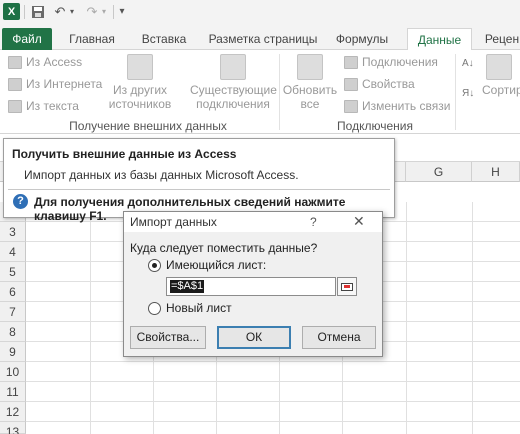 The image size is (520, 434). Describe the element at coordinates (11, 11) in the screenshot. I see `excel-logo-icon: X` at that location.